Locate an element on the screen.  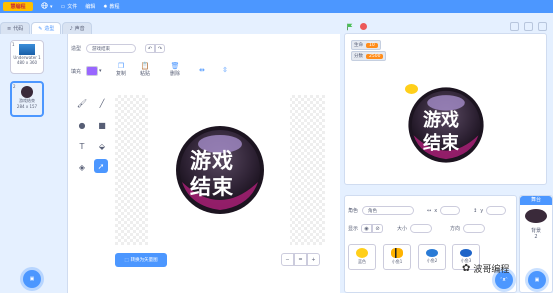
tab-sounds-label: 声音 is located at coordinates (79, 29).